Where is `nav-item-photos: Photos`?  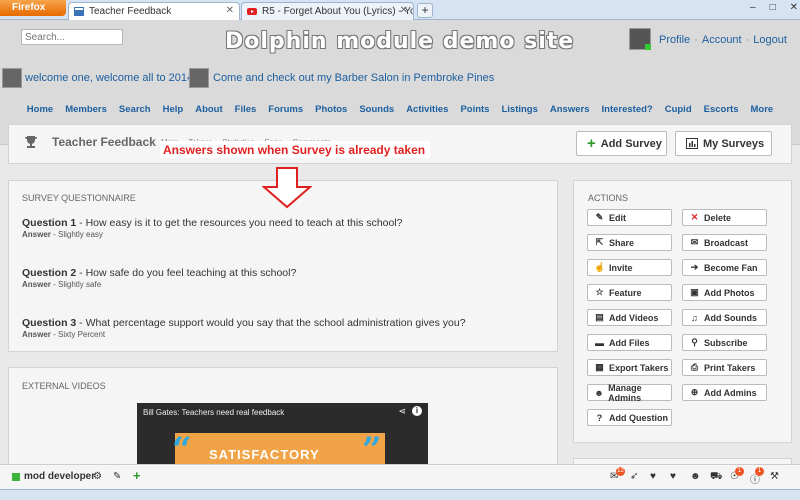 nav-item-photos: Photos is located at coordinates (331, 112).